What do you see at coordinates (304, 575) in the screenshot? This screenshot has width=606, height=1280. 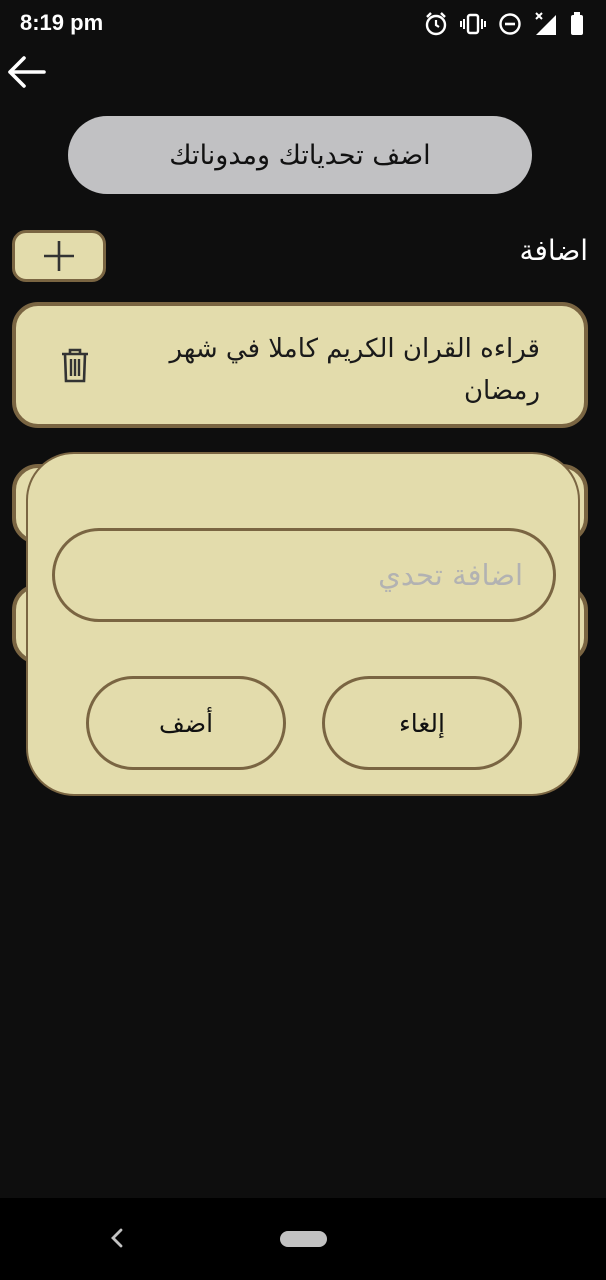 I see `challenge-input` at bounding box center [304, 575].